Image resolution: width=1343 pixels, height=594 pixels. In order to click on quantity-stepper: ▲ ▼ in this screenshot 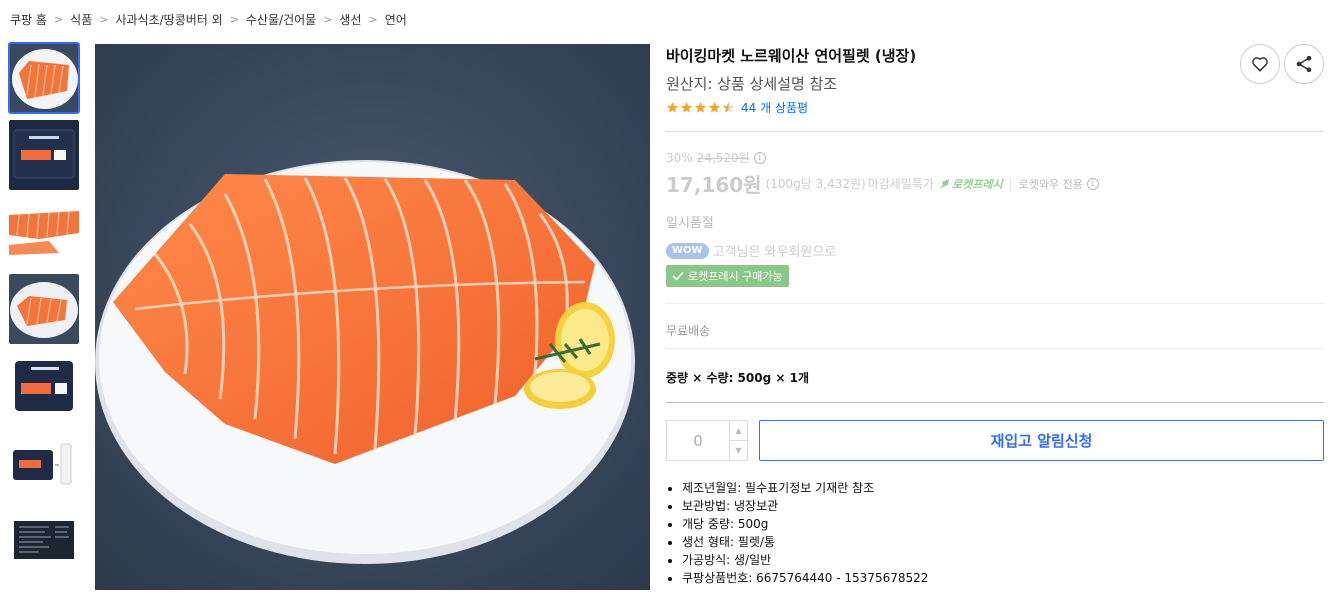, I will do `click(707, 440)`.